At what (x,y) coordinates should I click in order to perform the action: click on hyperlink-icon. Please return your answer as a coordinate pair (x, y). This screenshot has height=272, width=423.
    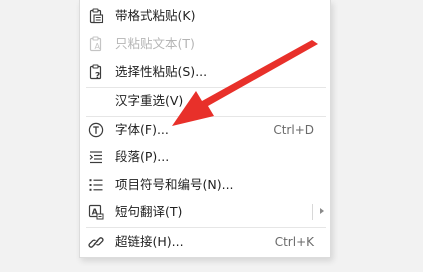
    Looking at the image, I should click on (96, 242).